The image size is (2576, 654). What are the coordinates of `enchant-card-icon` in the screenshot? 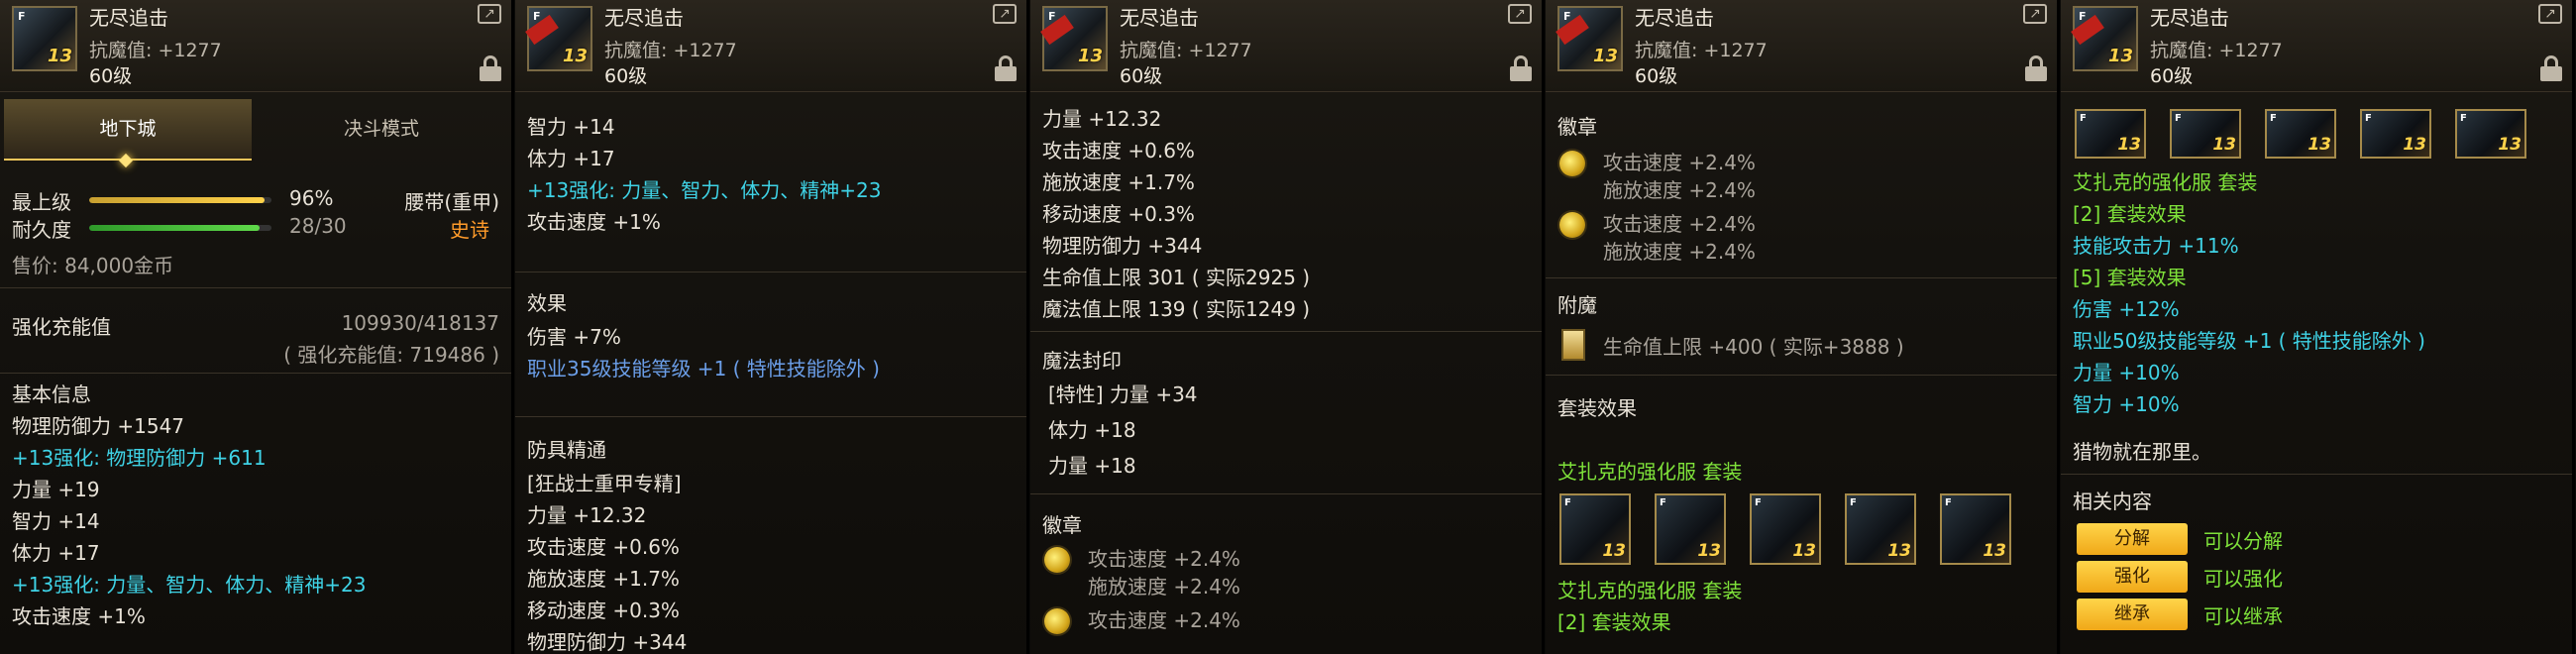 It's located at (1573, 345).